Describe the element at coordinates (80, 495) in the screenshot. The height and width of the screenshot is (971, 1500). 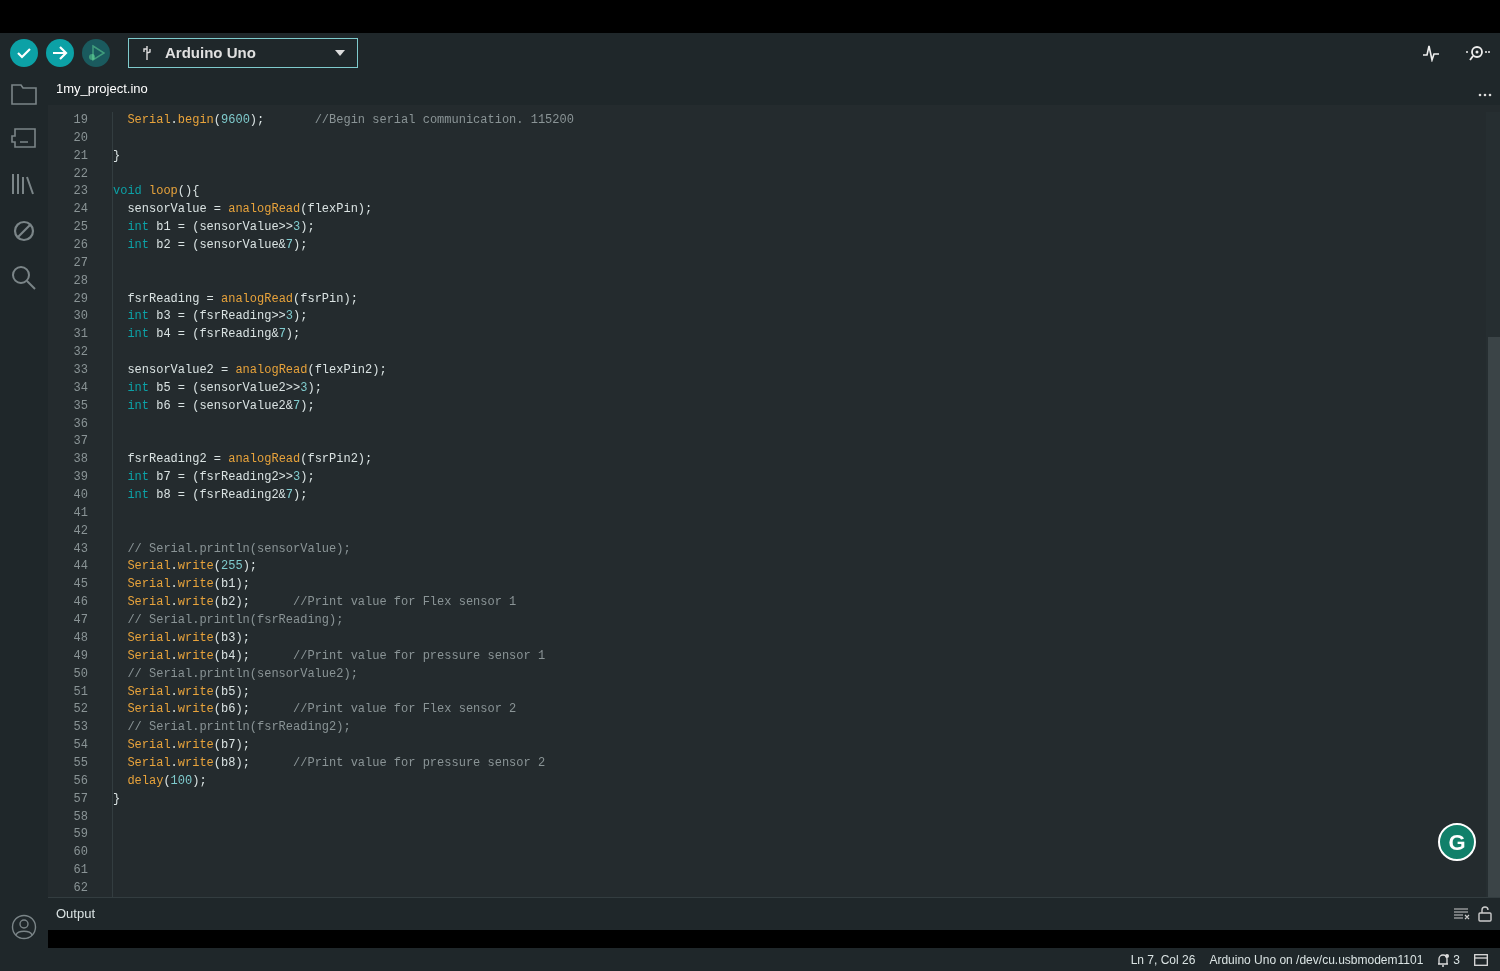
I see `line-number: 40` at that location.